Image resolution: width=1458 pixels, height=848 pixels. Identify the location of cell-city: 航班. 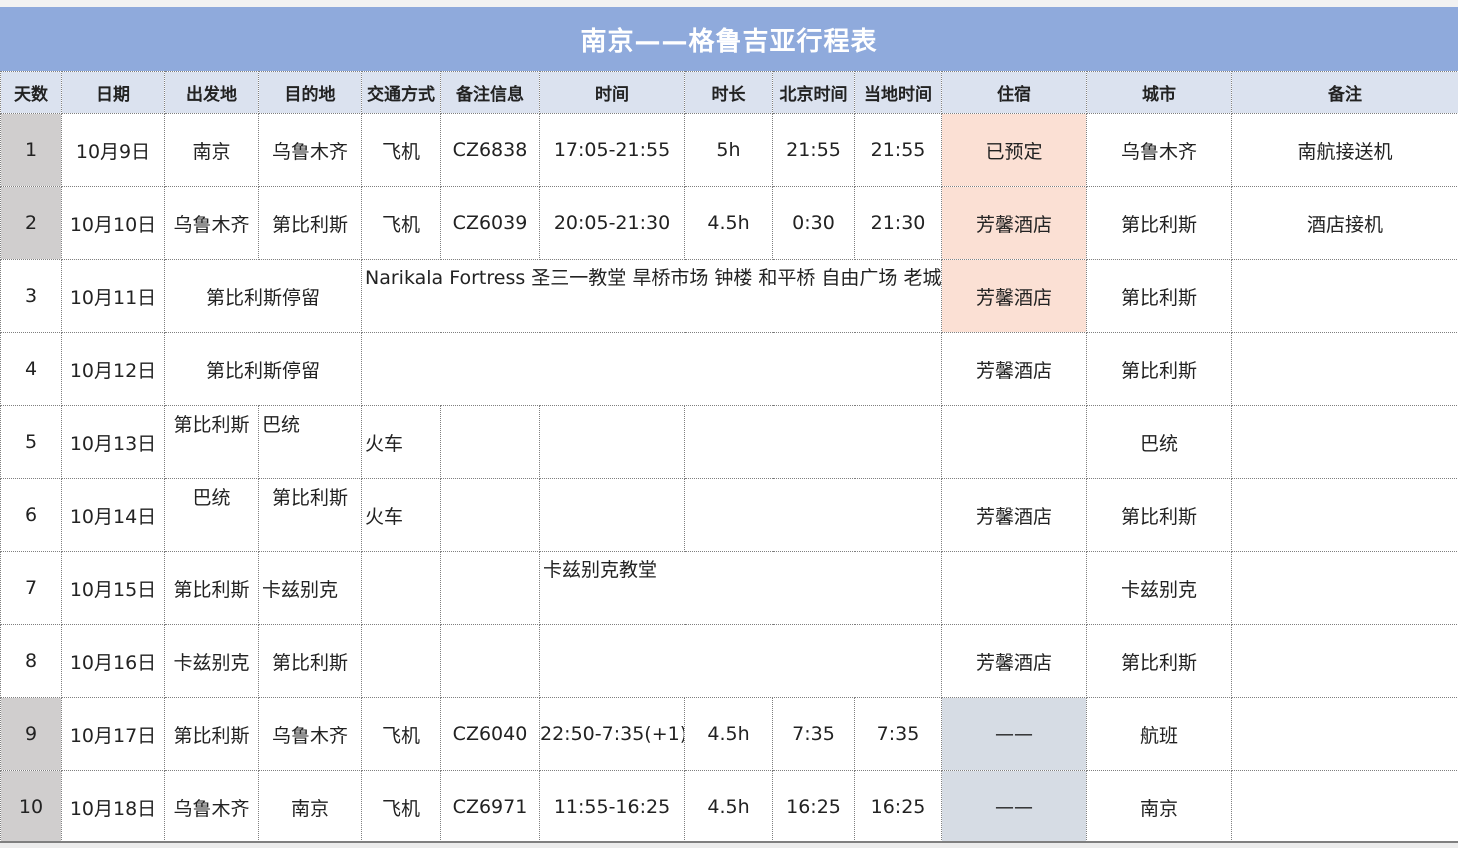
(1159, 734).